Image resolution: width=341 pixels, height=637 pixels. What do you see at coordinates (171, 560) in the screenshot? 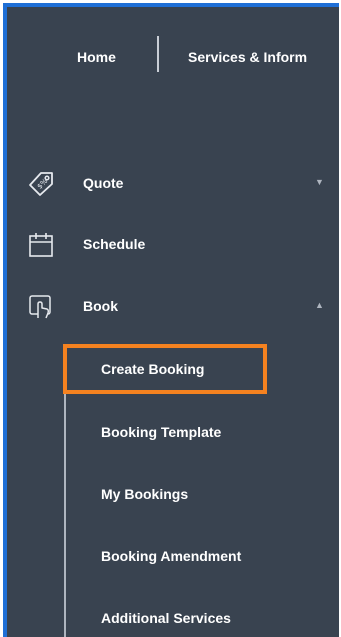
I see `submenu-booking-amendment: Booking Amendment` at bounding box center [171, 560].